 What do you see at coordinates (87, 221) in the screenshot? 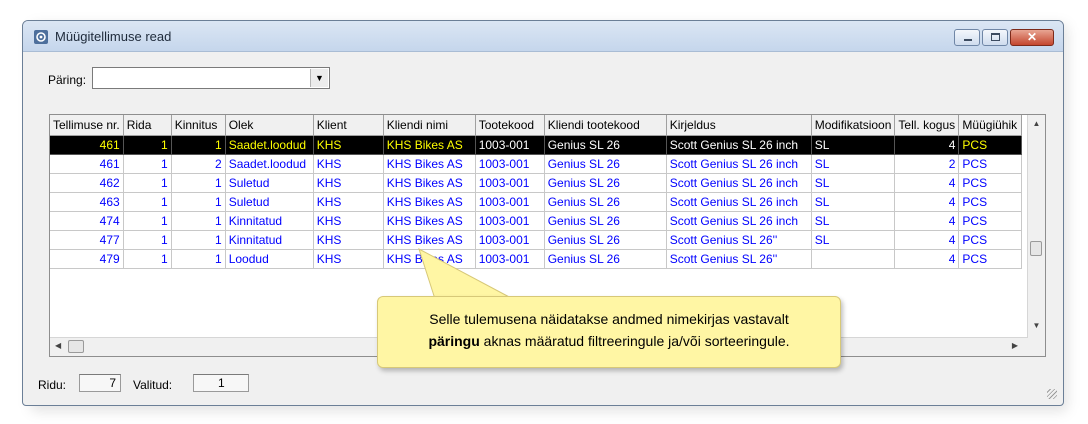
I see `cell-order: 474` at bounding box center [87, 221].